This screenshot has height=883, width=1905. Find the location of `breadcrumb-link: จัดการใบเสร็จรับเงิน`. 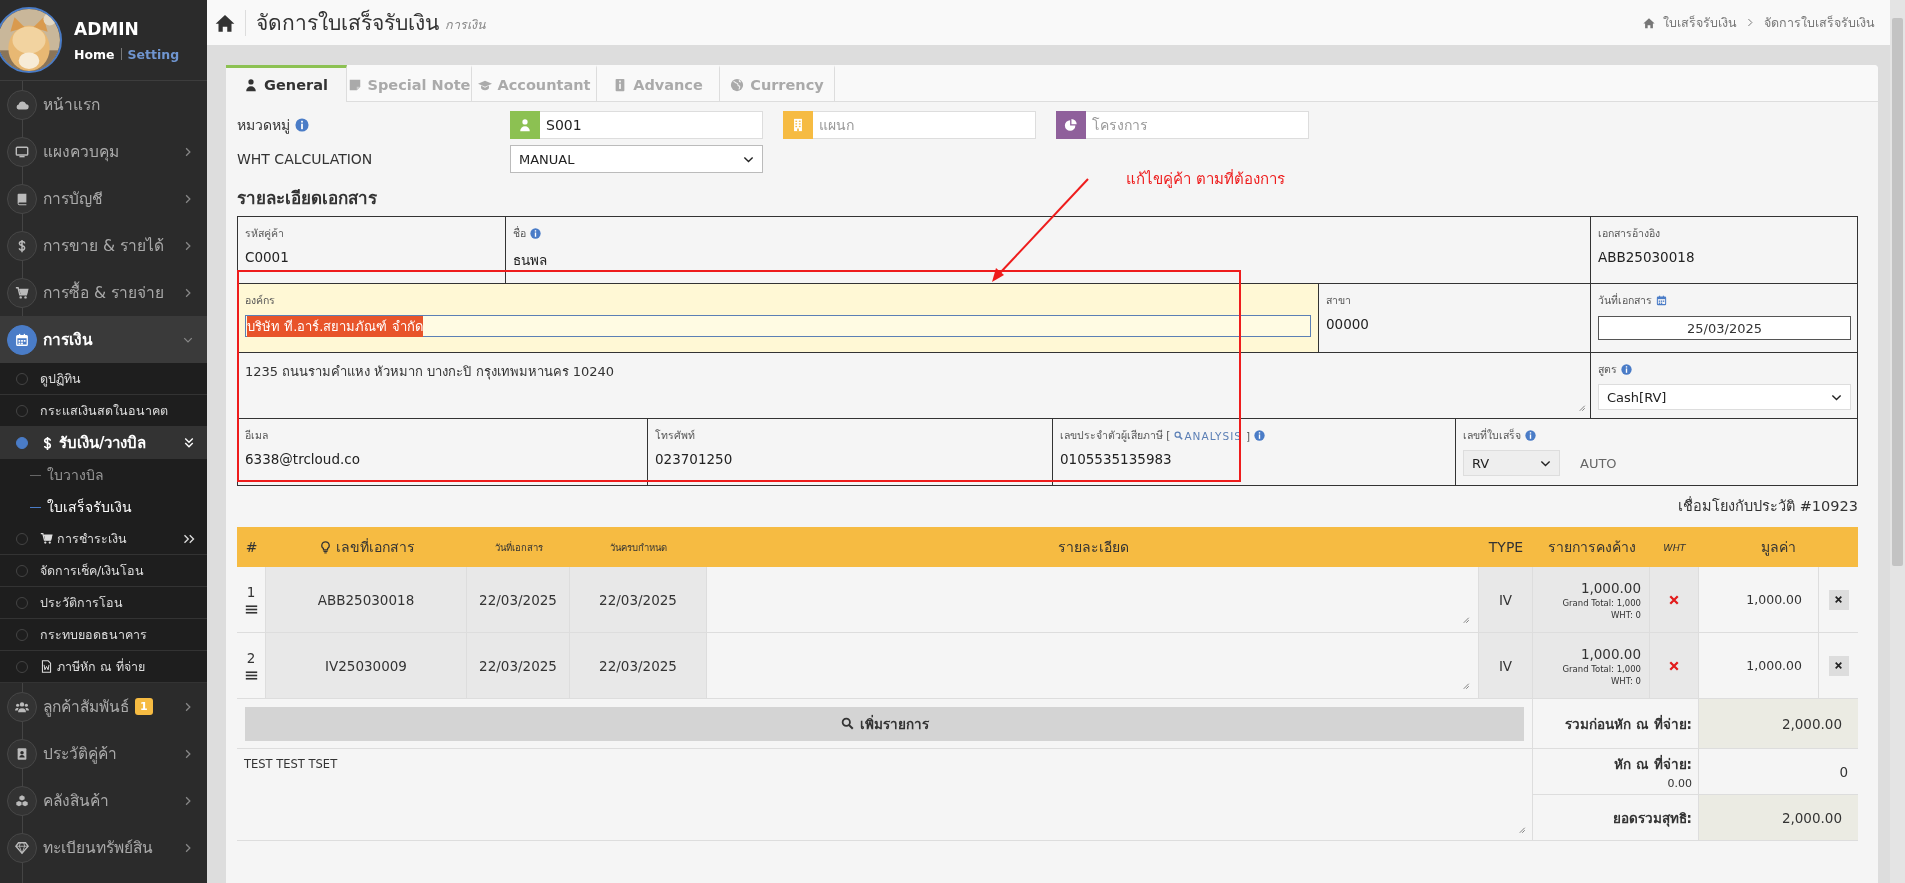

breadcrumb-link: จัดการใบเสร็จรับเงิน is located at coordinates (1819, 22).